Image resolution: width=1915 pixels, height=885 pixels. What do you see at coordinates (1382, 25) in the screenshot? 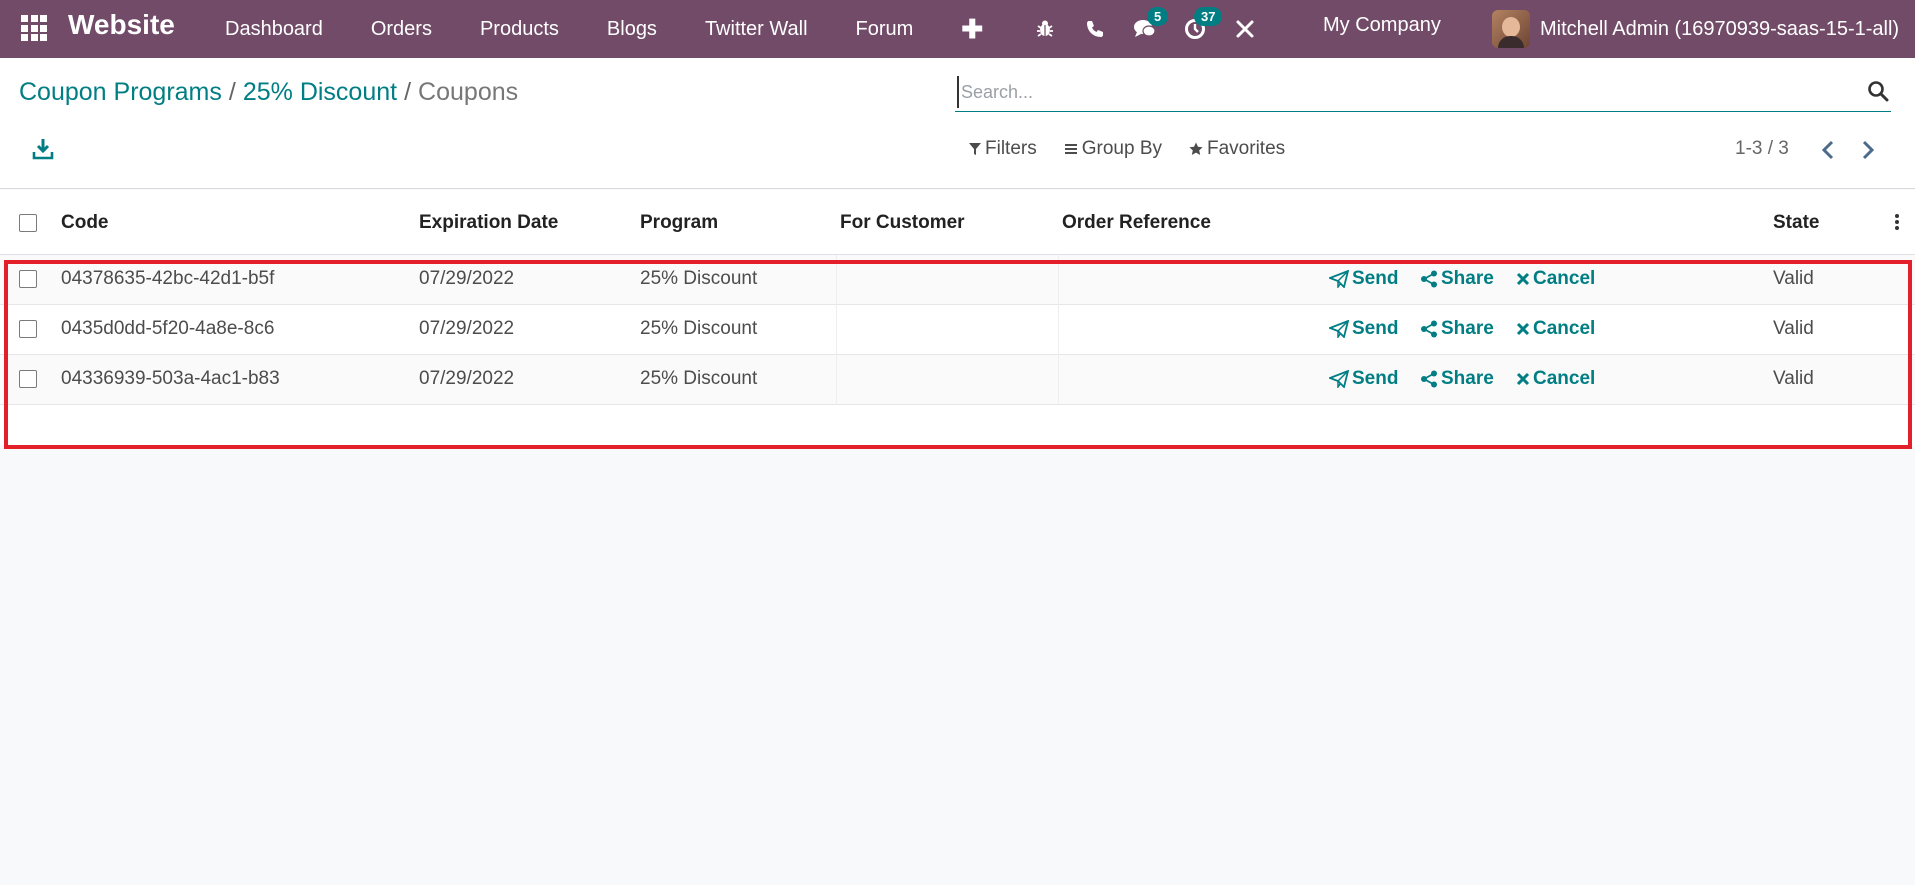
I see `company-switcher: My Company` at bounding box center [1382, 25].